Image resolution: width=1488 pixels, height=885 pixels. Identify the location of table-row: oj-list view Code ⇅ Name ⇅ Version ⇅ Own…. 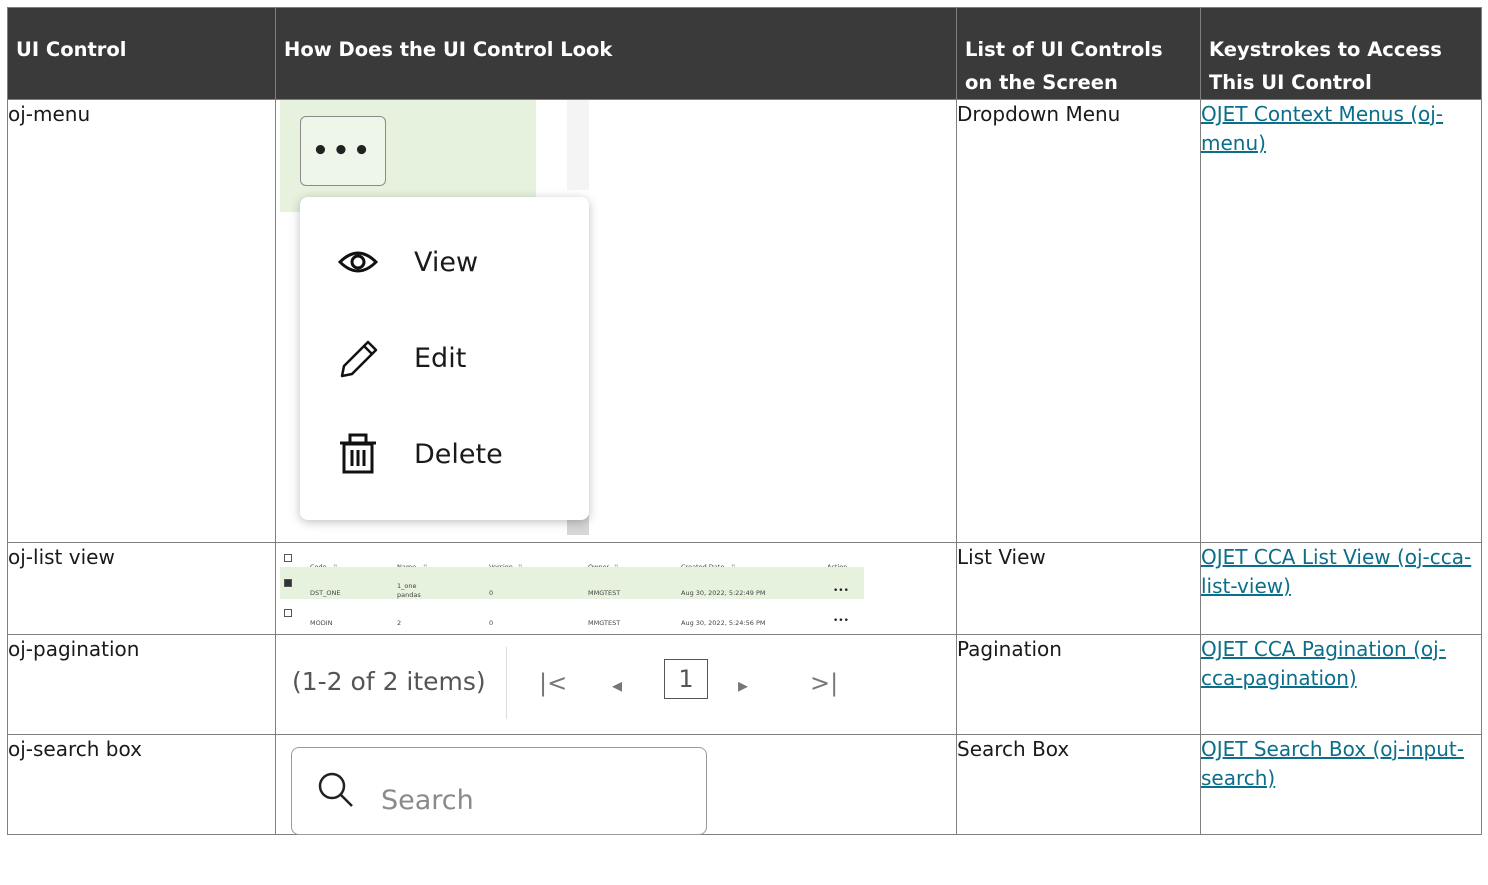
(744, 588).